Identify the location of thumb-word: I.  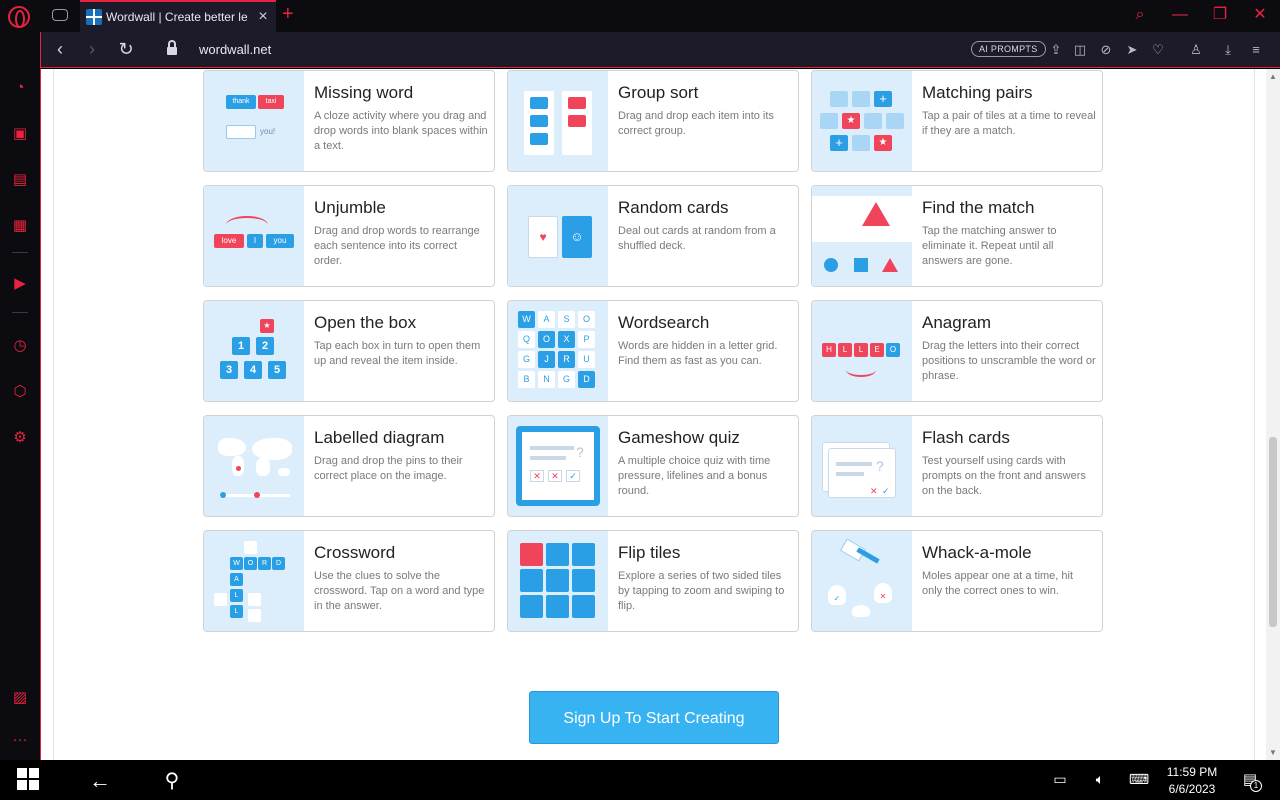
(255, 241).